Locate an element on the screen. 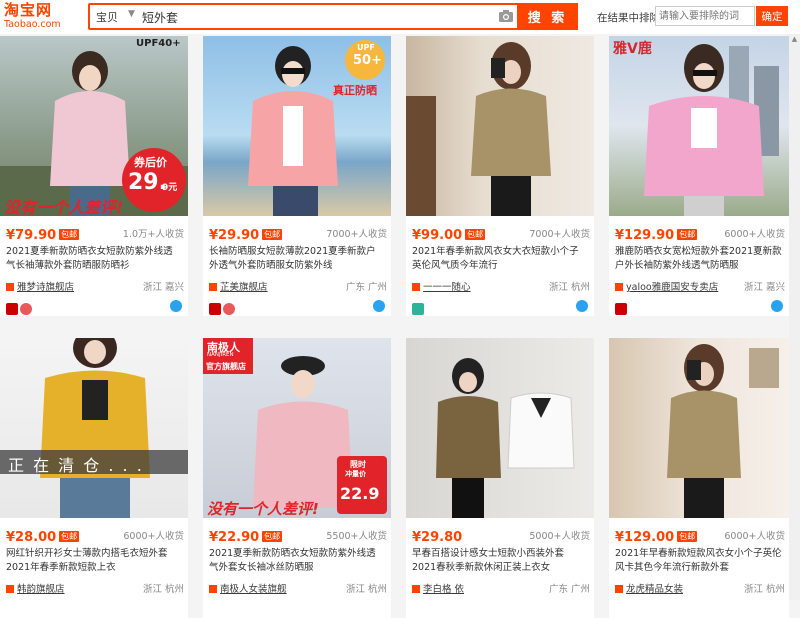  taobao-logo: 淘宝网 Taobao.com is located at coordinates (44, 17).